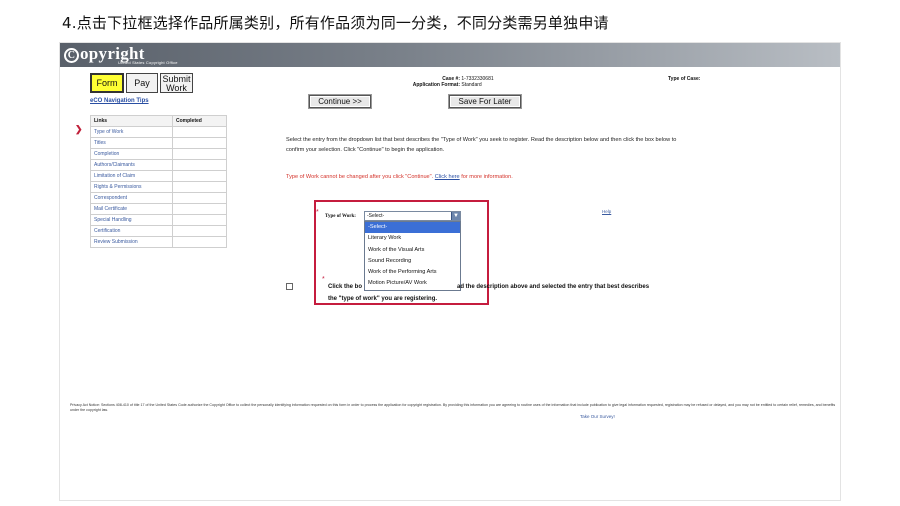  What do you see at coordinates (131, 187) in the screenshot?
I see `nav-link-rights-permissions: Rights & Permissions` at bounding box center [131, 187].